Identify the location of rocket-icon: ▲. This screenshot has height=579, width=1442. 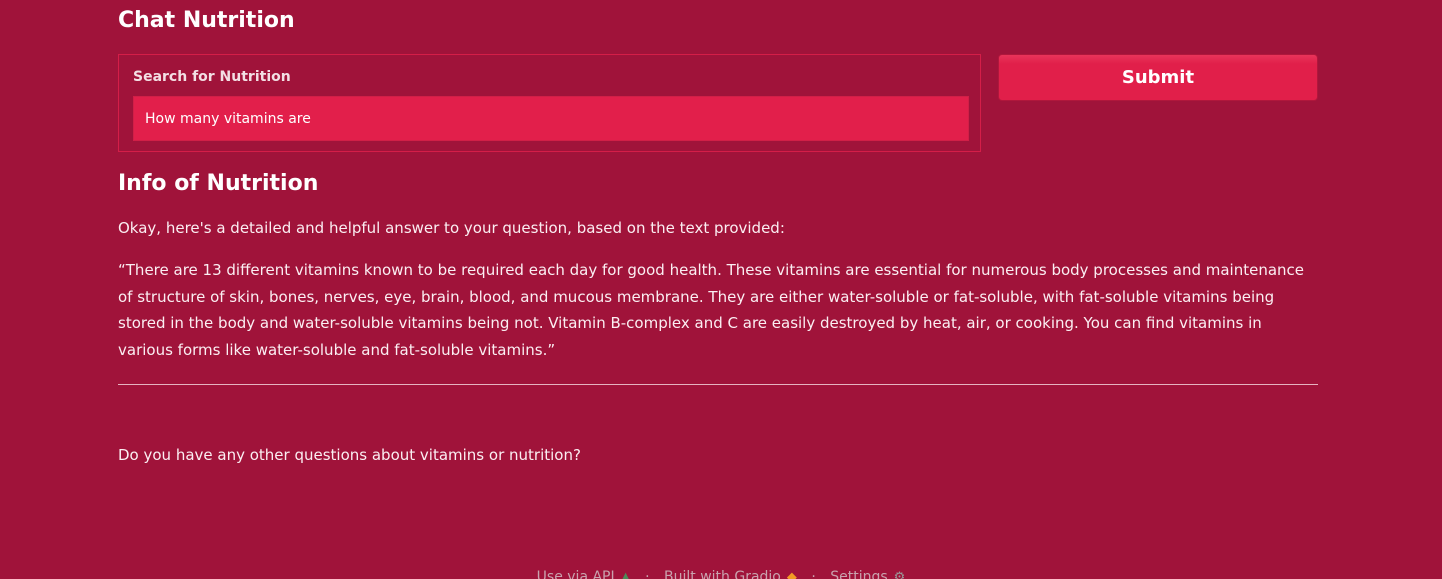
(625, 574).